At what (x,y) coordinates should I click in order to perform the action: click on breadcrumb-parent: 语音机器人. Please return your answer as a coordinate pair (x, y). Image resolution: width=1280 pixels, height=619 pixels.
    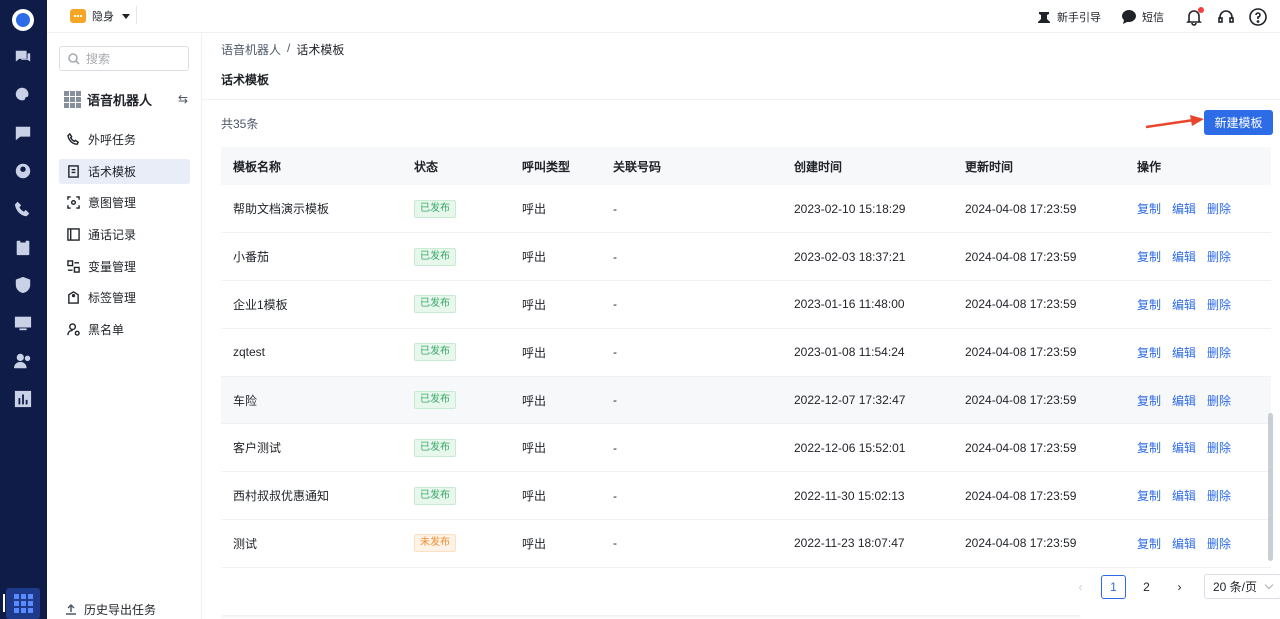
    Looking at the image, I should click on (251, 49).